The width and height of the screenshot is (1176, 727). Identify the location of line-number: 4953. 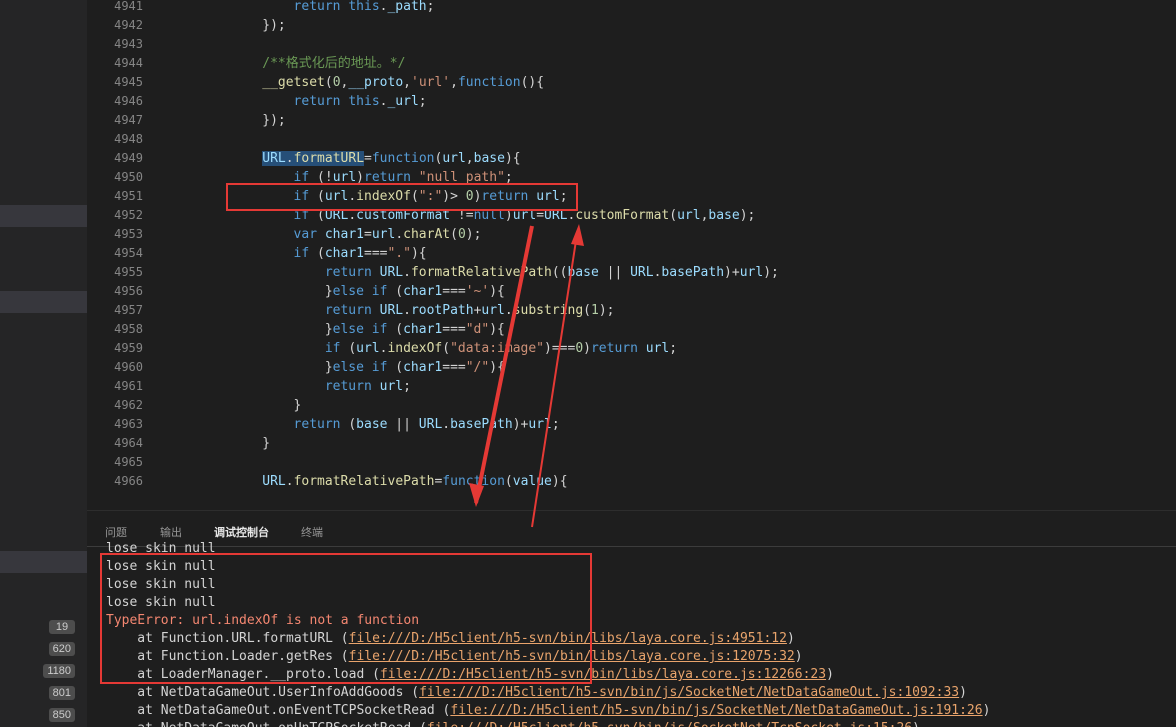
(128, 234).